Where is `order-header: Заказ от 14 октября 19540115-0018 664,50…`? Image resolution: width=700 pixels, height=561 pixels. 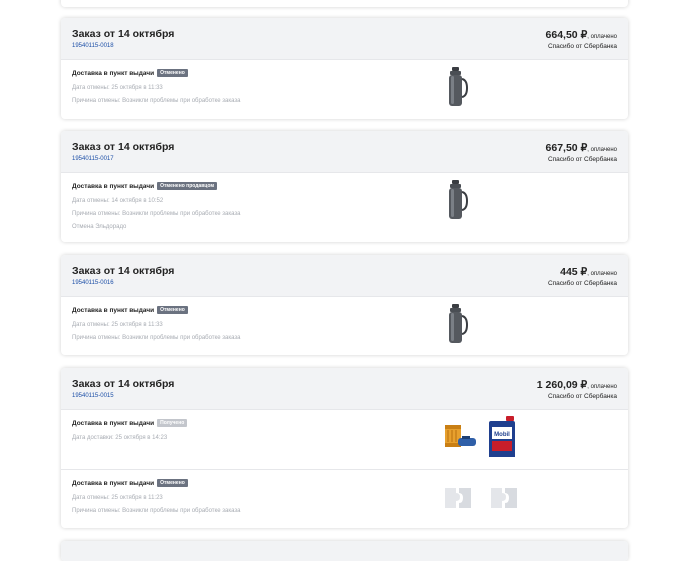
order-header: Заказ от 14 октября 19540115-0018 664,50… is located at coordinates (344, 38).